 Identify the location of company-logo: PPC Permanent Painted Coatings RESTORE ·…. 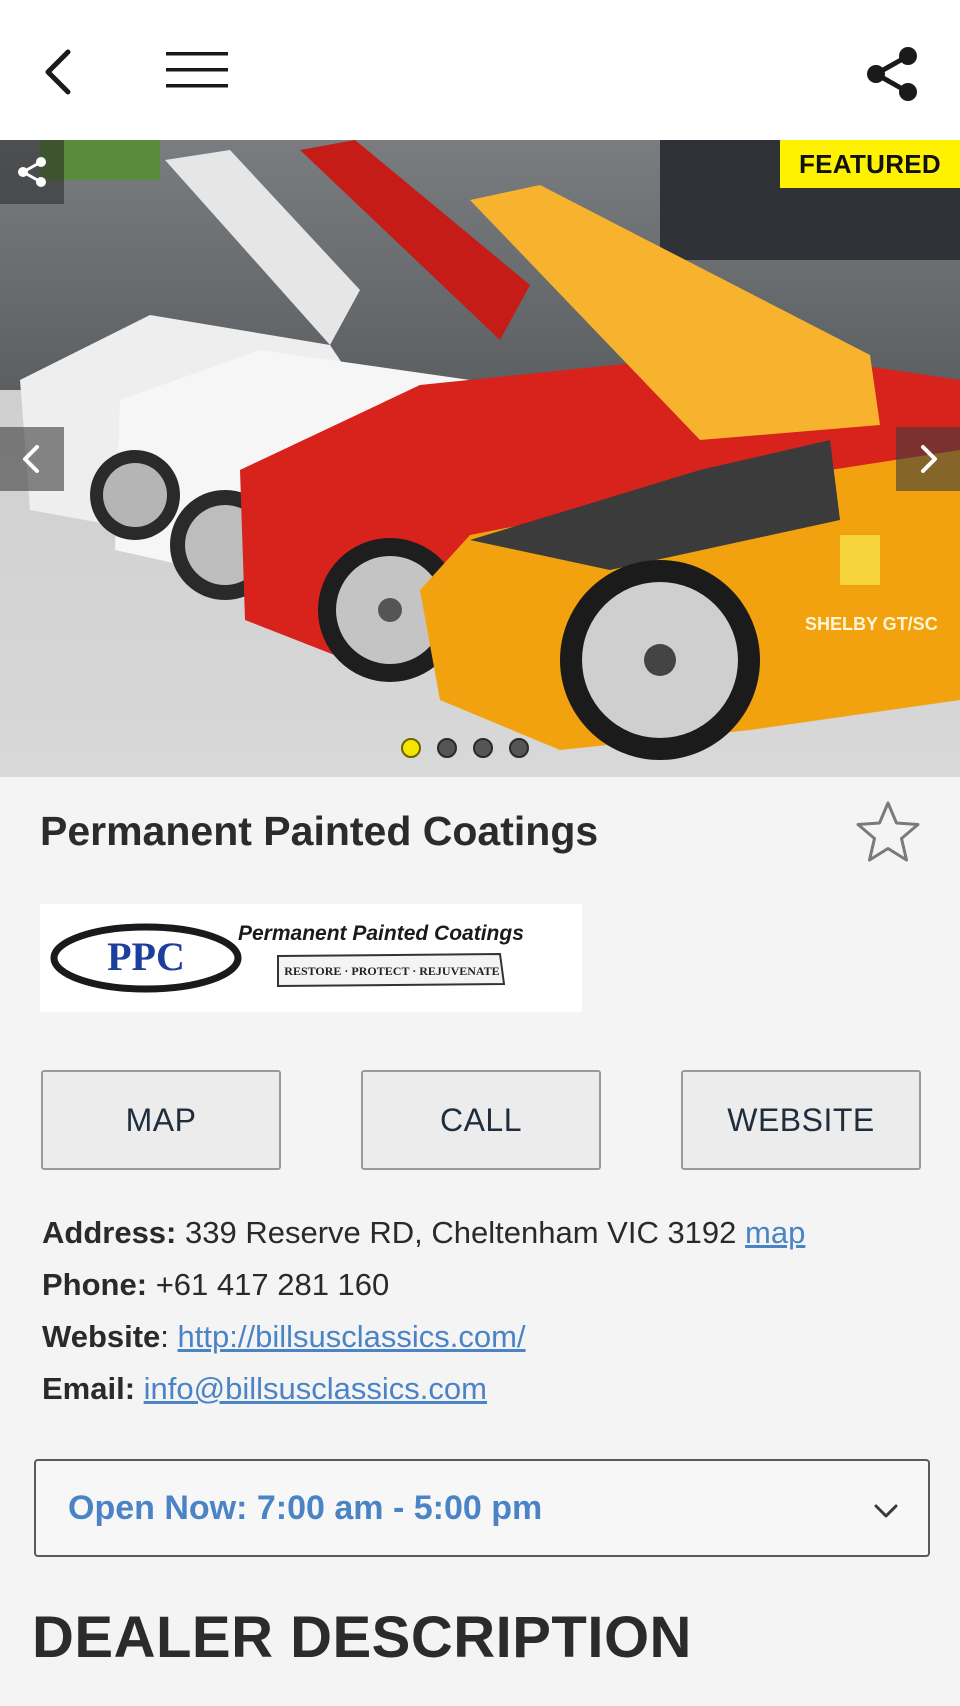
(311, 958).